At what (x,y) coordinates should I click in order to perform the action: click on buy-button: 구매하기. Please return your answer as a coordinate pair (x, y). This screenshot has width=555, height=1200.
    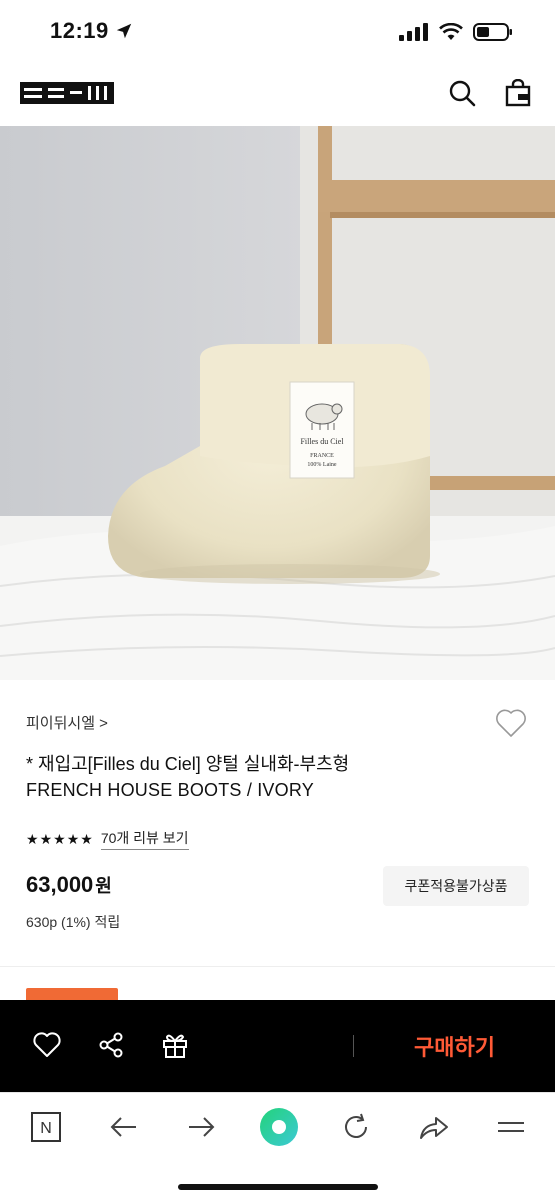
    Looking at the image, I should click on (454, 1046).